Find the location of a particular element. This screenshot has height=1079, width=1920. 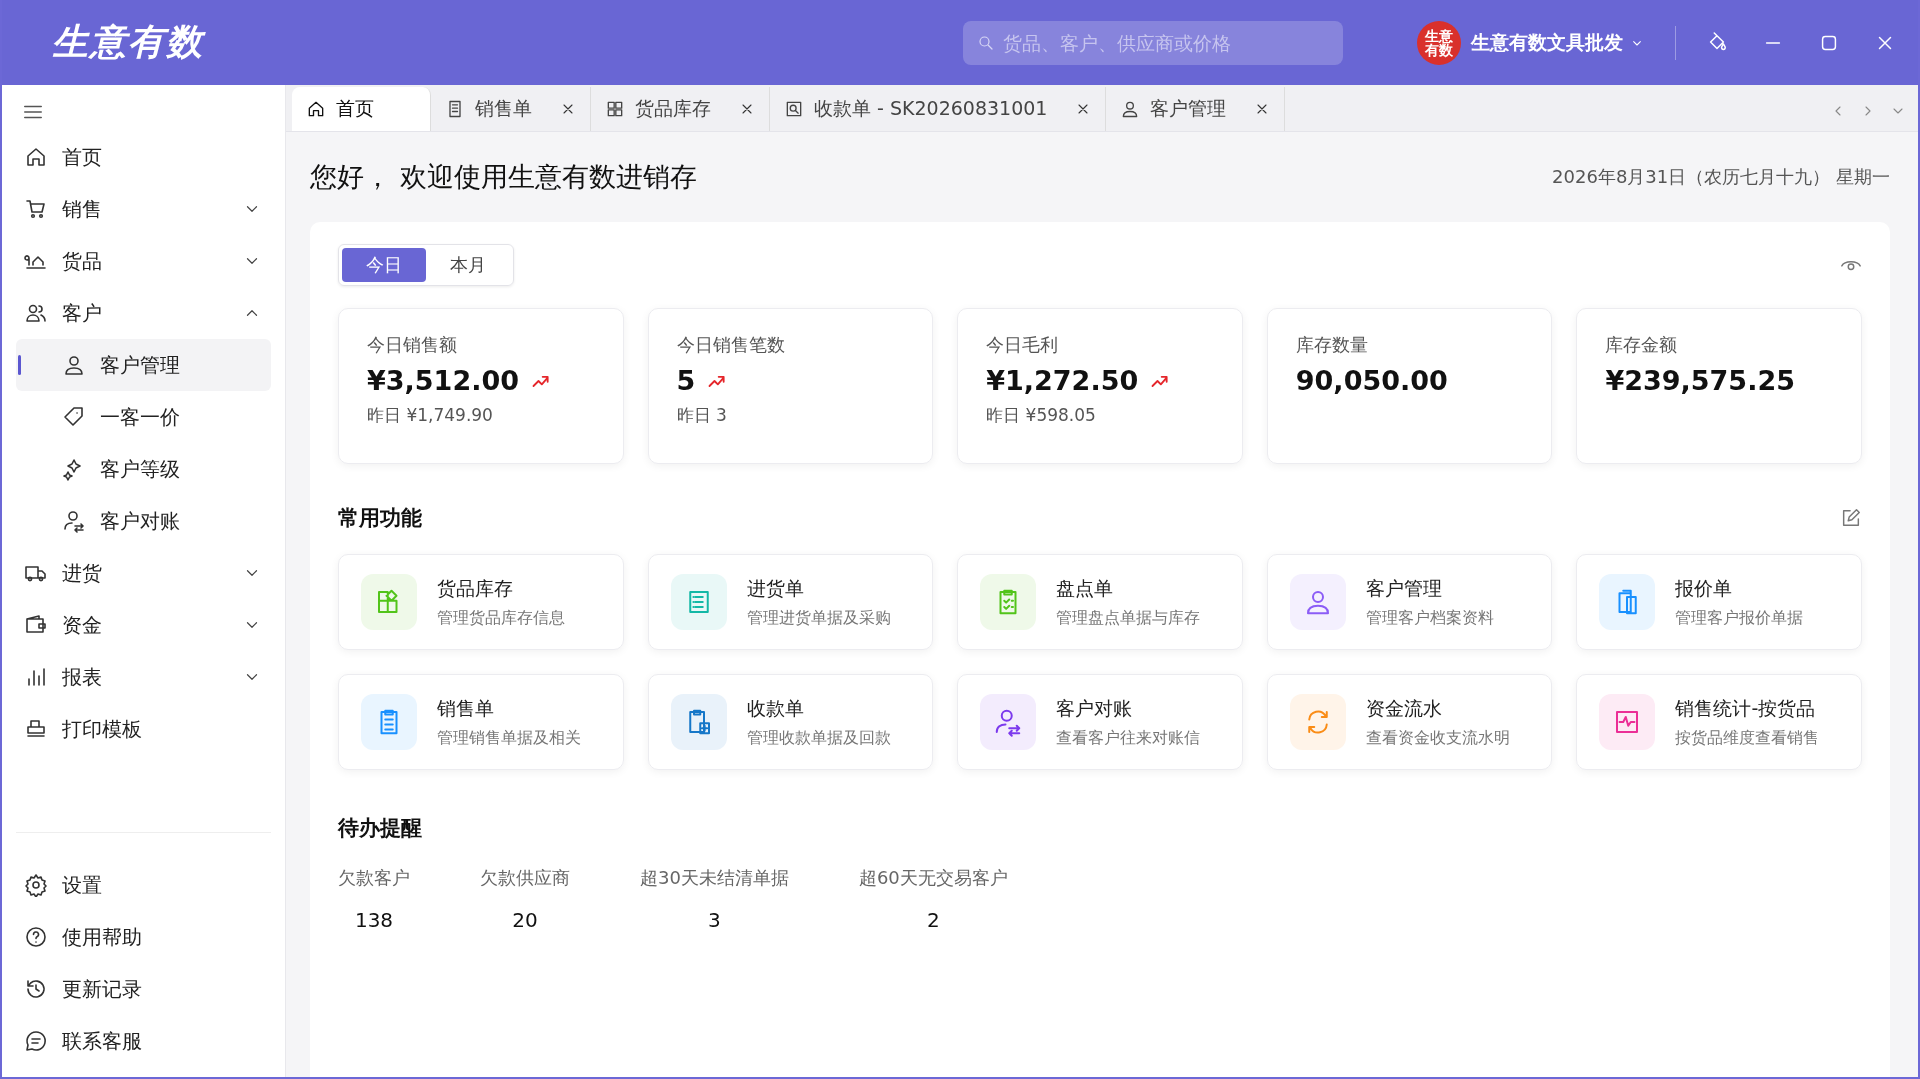

todo-count: 20 is located at coordinates (525, 920).